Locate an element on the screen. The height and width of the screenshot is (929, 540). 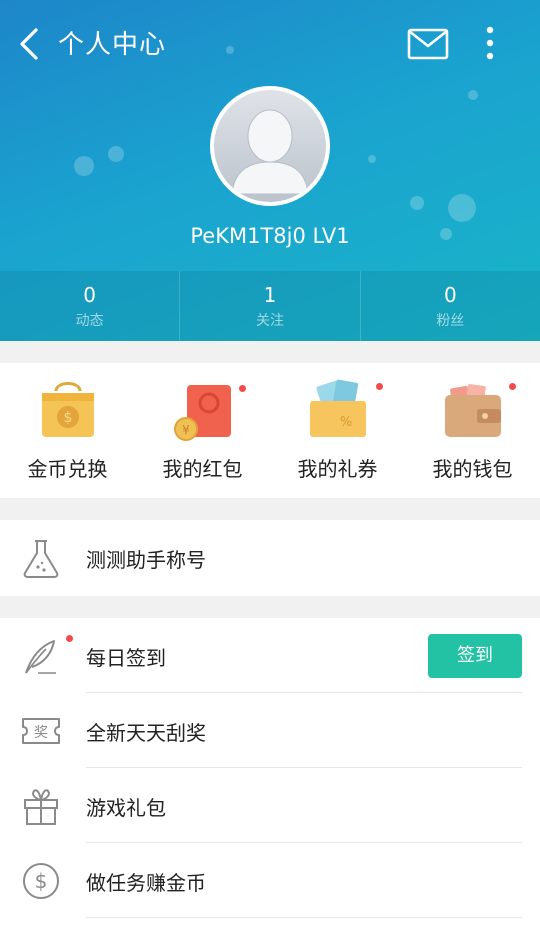
wallet-icon is located at coordinates (472, 410).